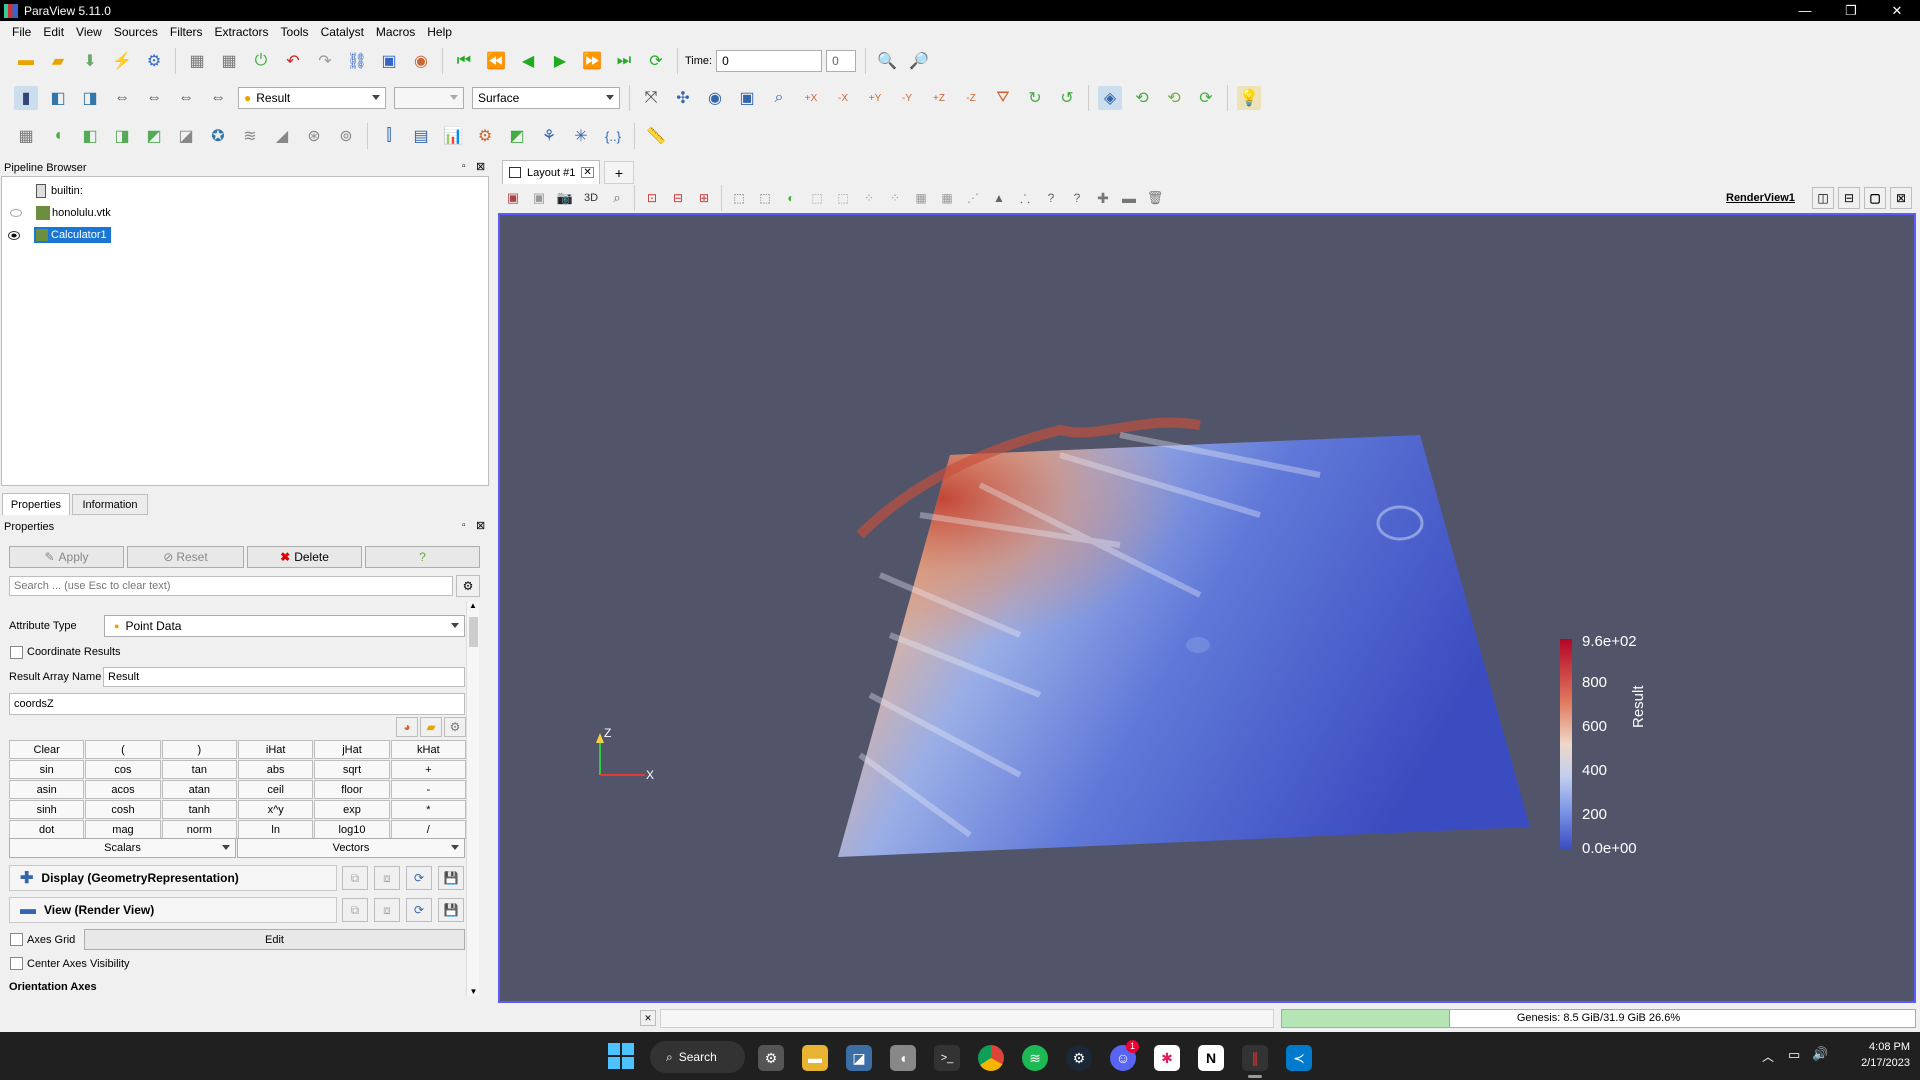 The image size is (1920, 1080). I want to click on reset-button: ⊘ Reset, so click(185, 557).